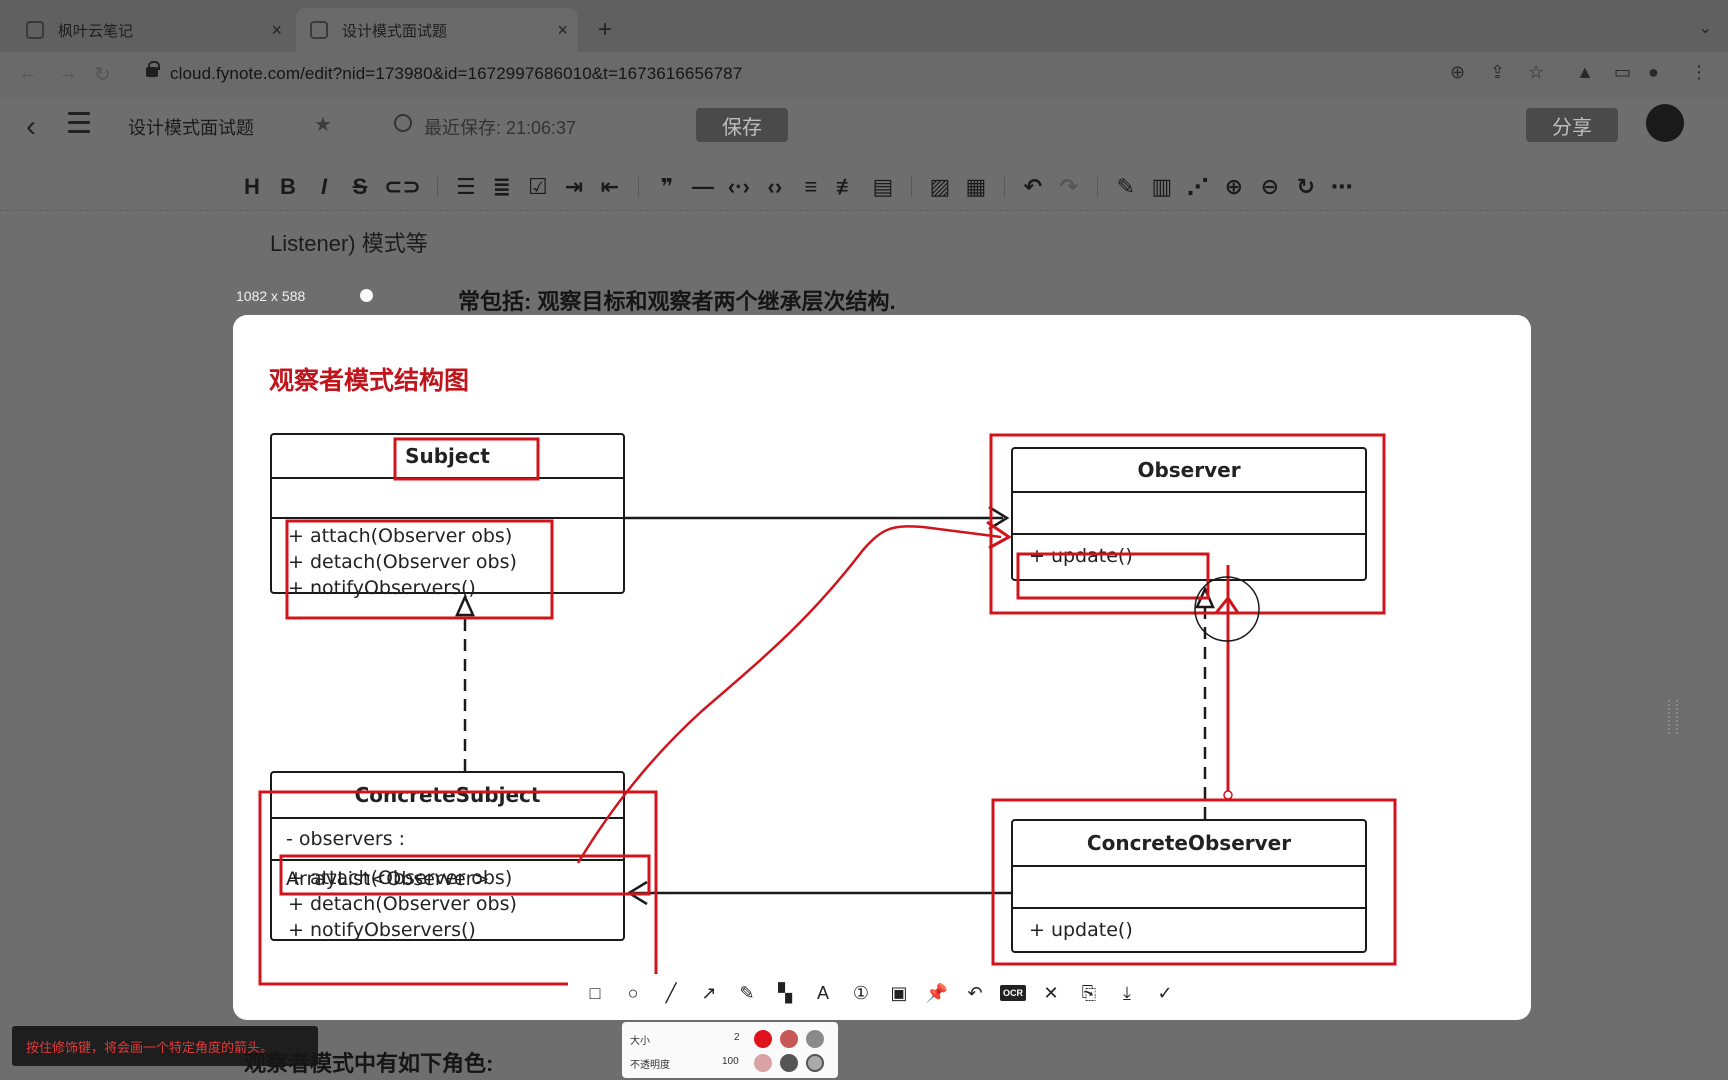  Describe the element at coordinates (940, 187) in the screenshot. I see `image-icon: ▨` at that location.